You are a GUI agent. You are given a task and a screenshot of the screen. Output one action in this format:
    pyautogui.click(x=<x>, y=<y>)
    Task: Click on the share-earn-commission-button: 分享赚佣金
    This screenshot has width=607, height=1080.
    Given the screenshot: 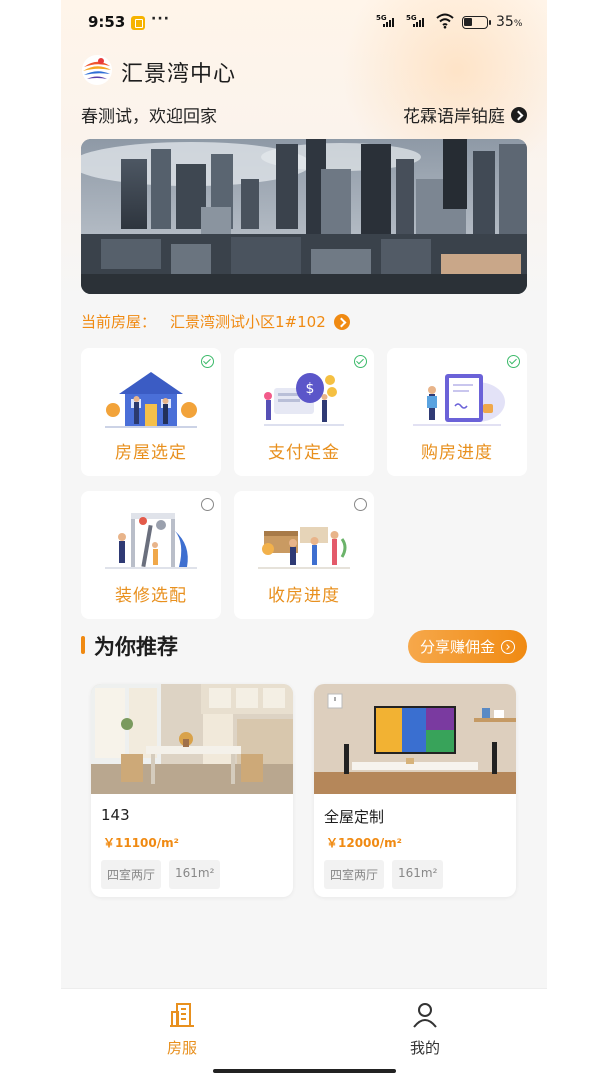 What is the action you would take?
    pyautogui.click(x=467, y=646)
    